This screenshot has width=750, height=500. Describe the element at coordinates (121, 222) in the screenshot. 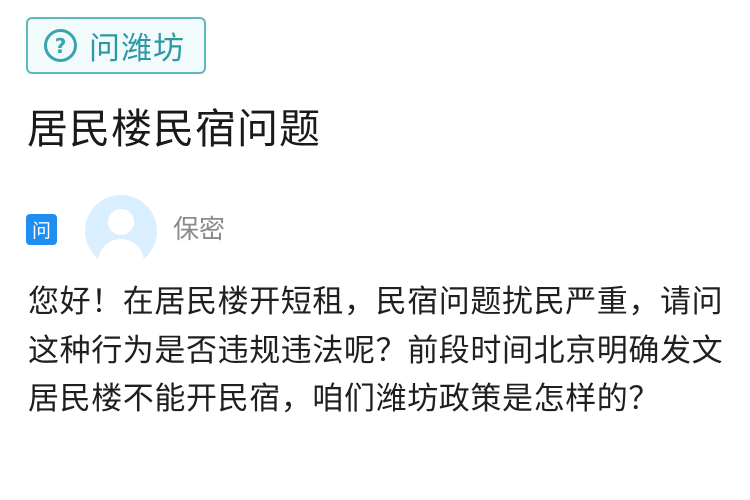

I see `avatar-head-shape` at that location.